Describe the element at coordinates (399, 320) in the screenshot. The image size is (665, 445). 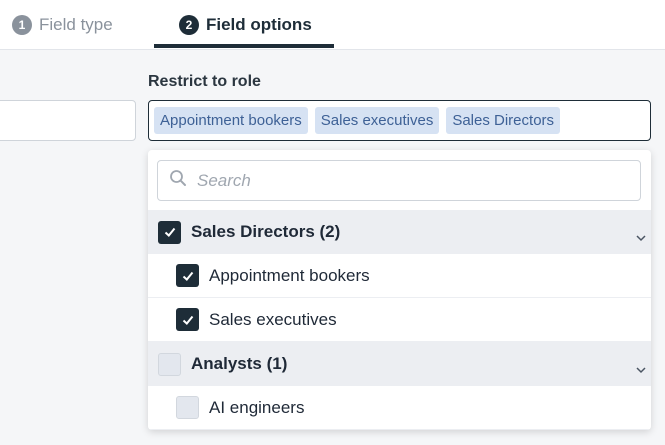
I see `role-option: Sales executives` at that location.